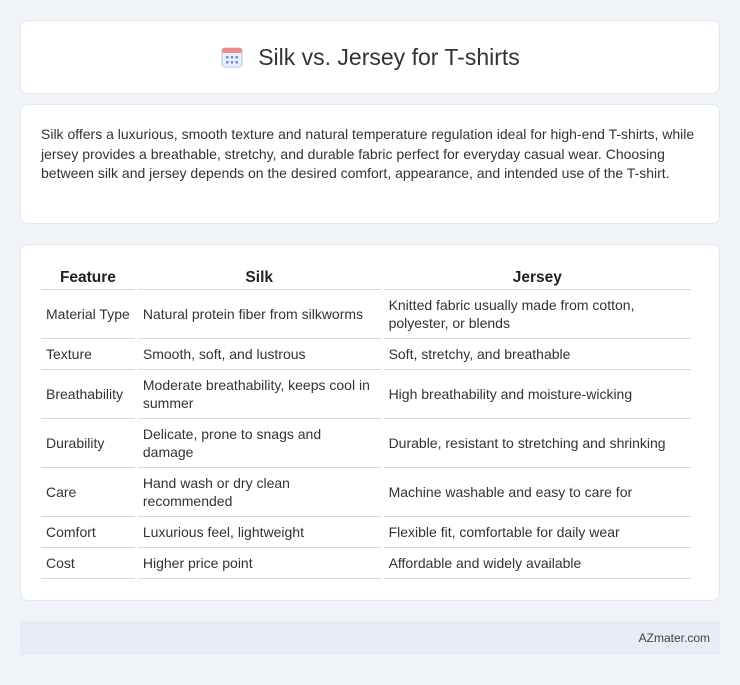 The width and height of the screenshot is (740, 685). Describe the element at coordinates (88, 277) in the screenshot. I see `header-feature: Feature` at that location.